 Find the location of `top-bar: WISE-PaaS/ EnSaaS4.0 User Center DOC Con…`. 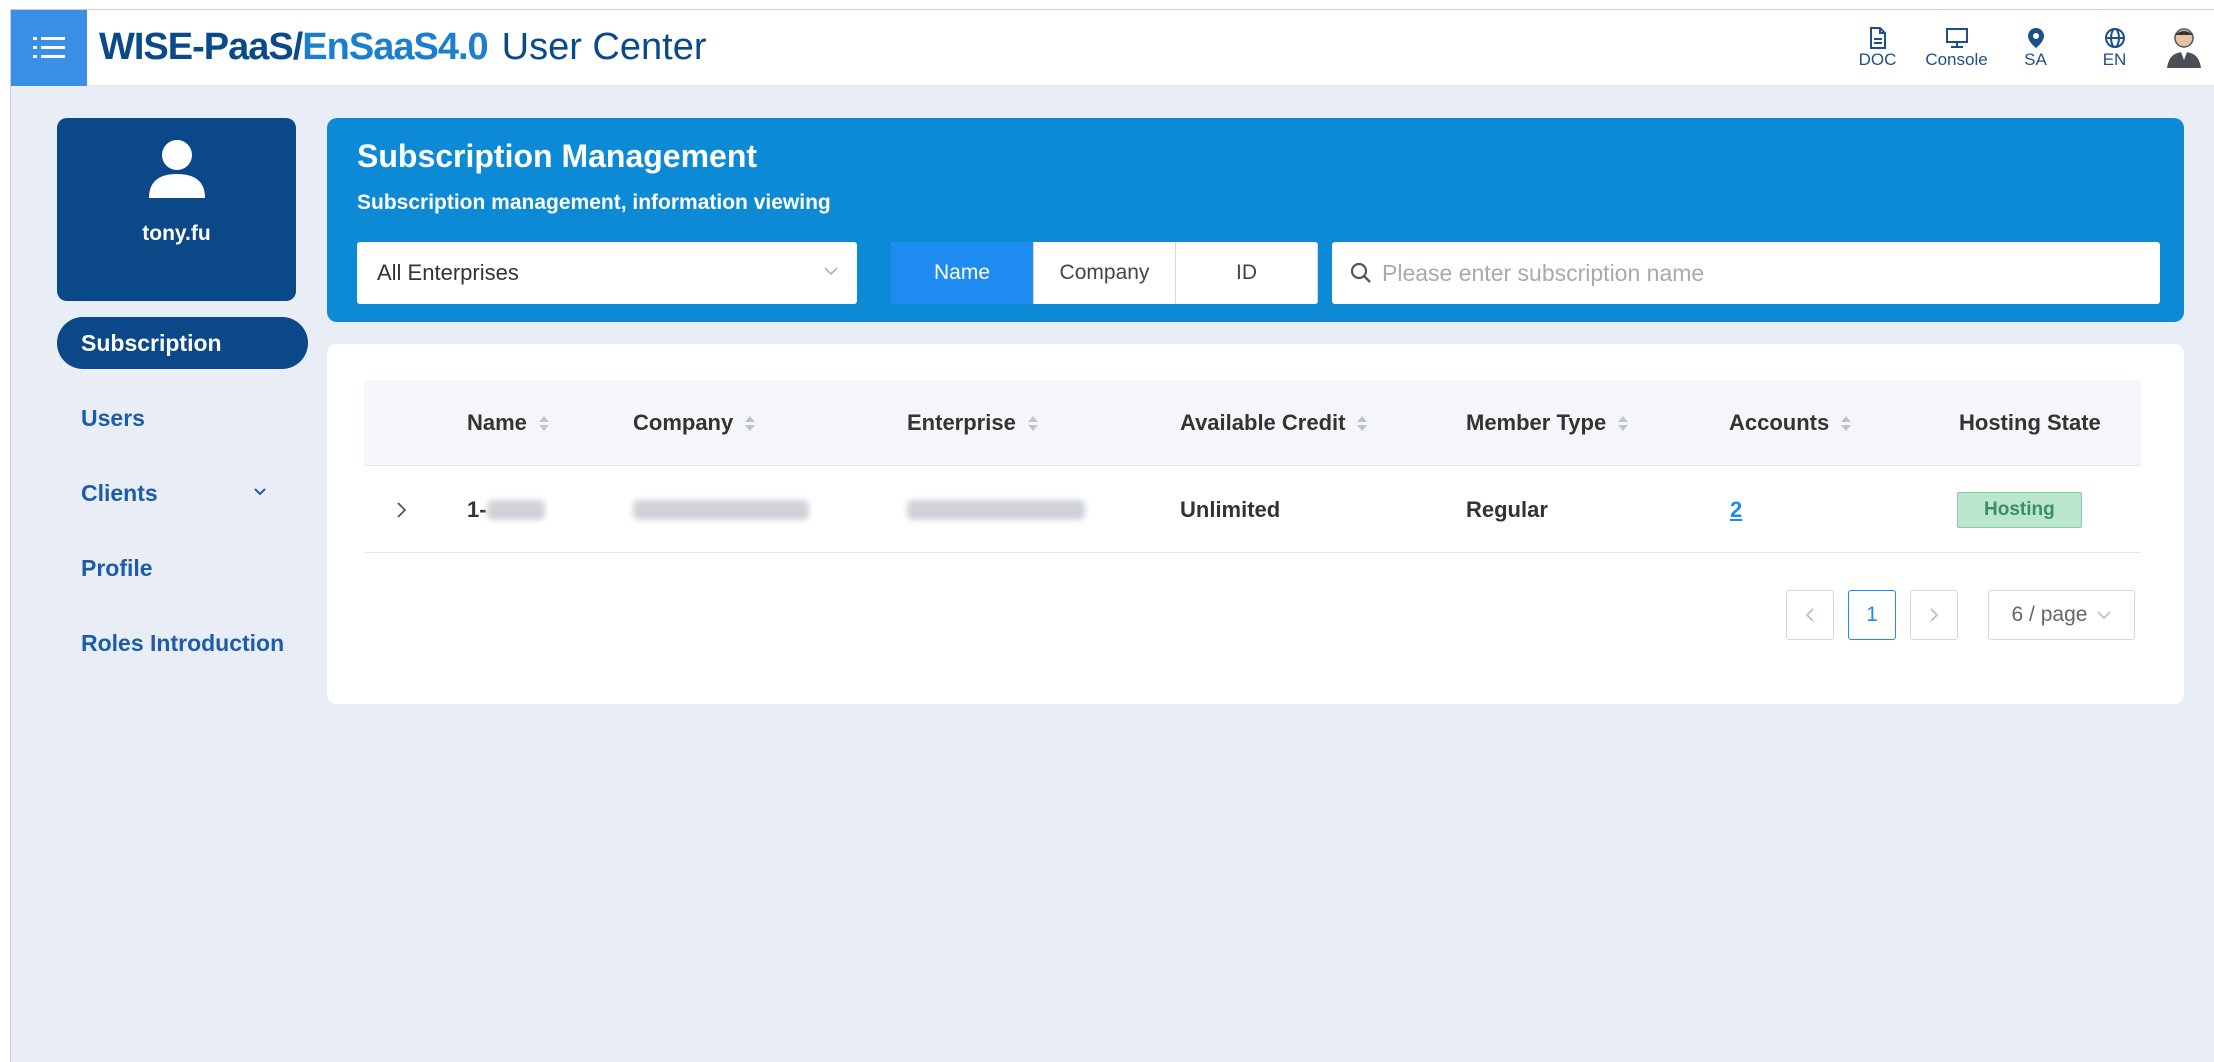

top-bar: WISE-PaaS/ EnSaaS4.0 User Center DOC Con… is located at coordinates (1112, 47).